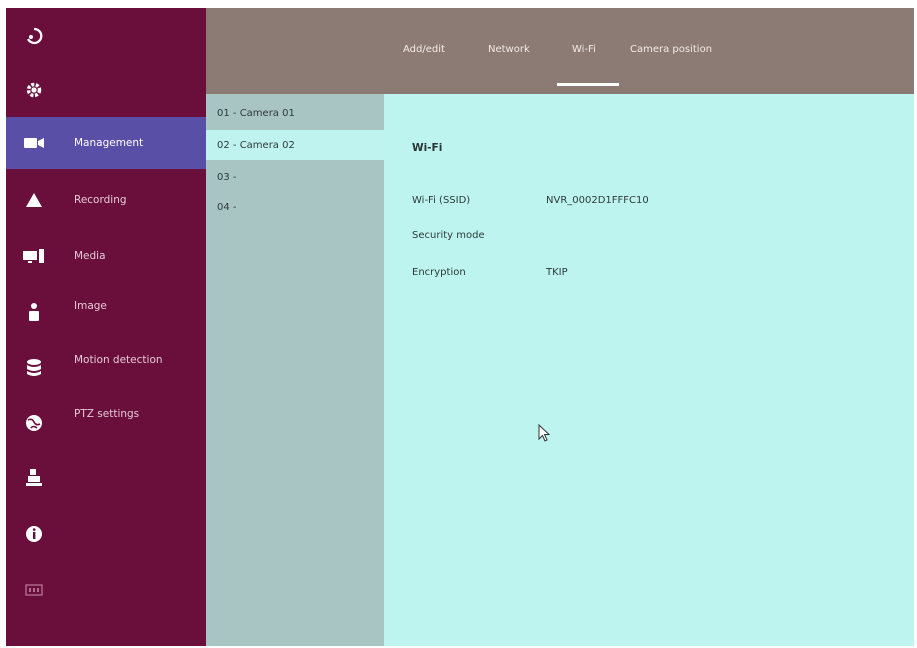 Image resolution: width=917 pixels, height=648 pixels. I want to click on menu-item-recording: Recording, so click(134, 200).